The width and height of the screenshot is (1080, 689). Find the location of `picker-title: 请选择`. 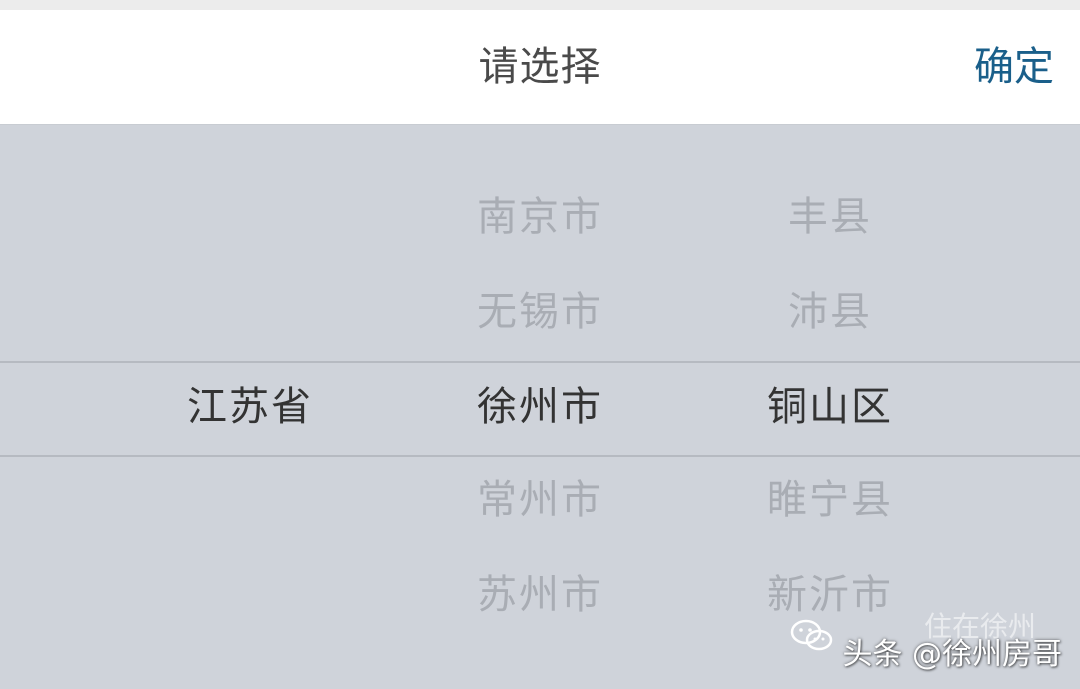

picker-title: 请选择 is located at coordinates (540, 67).